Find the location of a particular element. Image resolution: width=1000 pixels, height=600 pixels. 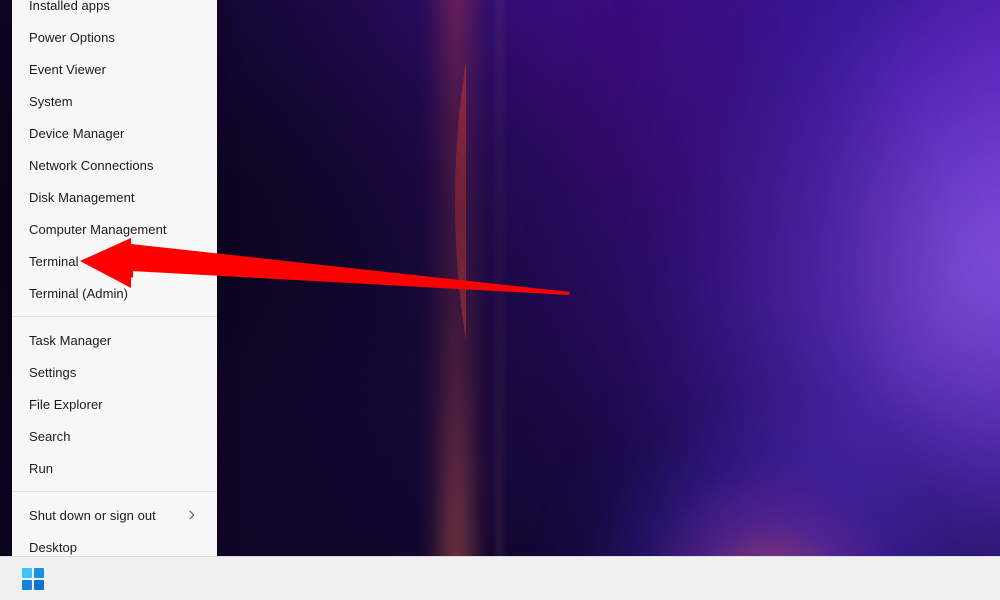

menu-item-network-connections: Network Connections is located at coordinates (114, 165).